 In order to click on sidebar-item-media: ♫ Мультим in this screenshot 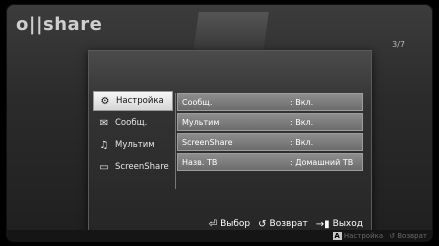, I will do `click(133, 145)`.